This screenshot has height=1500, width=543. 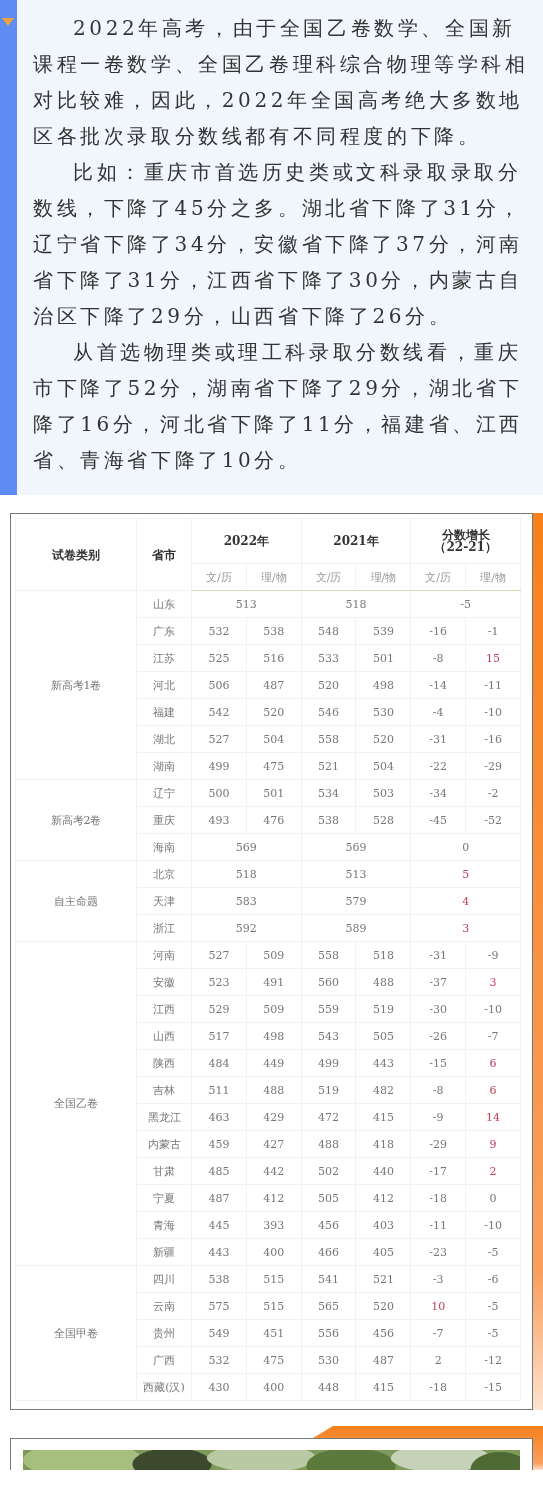 I want to click on difference-cell: -7, so click(x=438, y=1333).